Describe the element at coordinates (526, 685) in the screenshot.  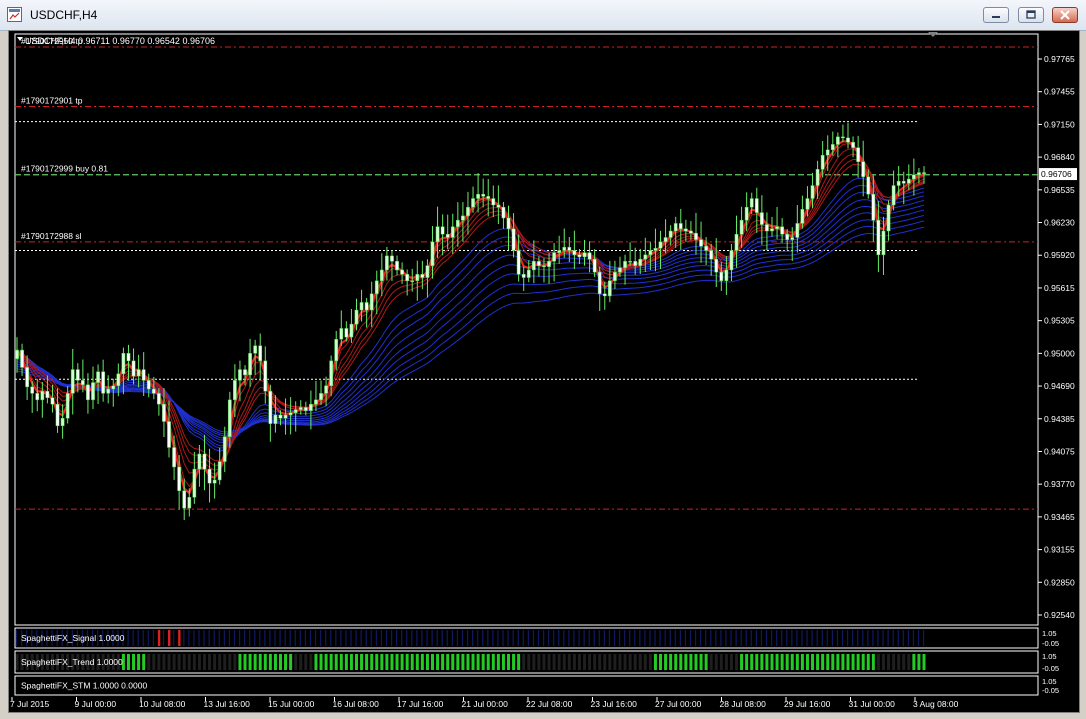
I see `indicator-panel` at that location.